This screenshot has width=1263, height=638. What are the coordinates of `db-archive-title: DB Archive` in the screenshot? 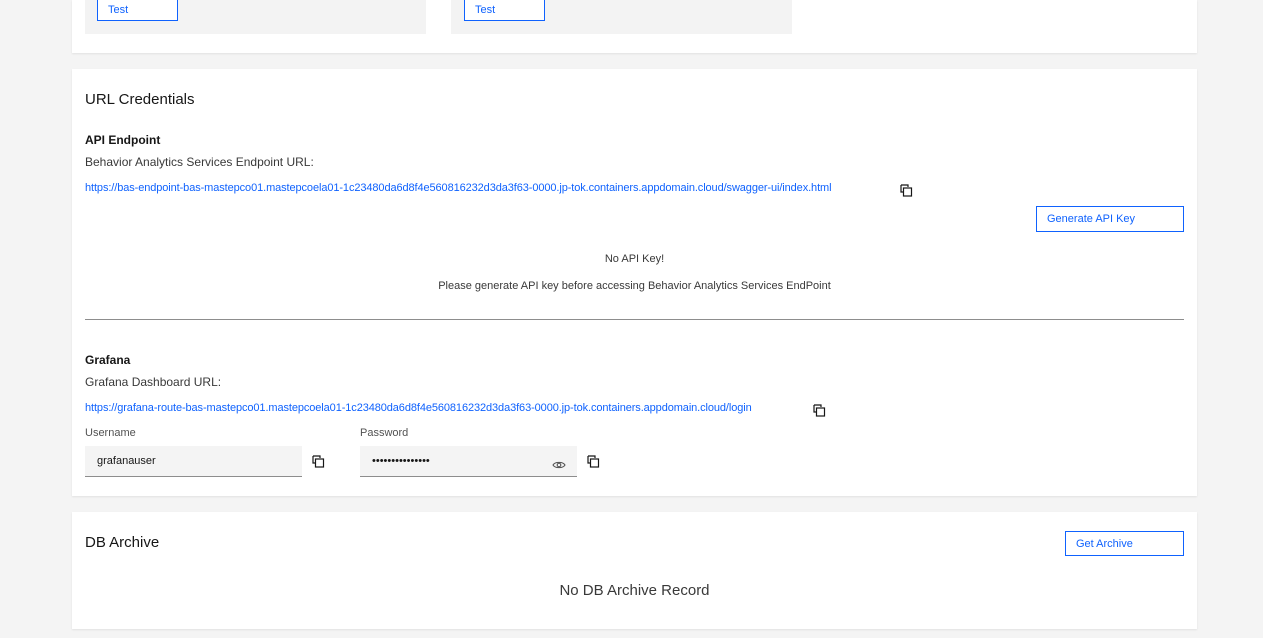 It's located at (122, 542).